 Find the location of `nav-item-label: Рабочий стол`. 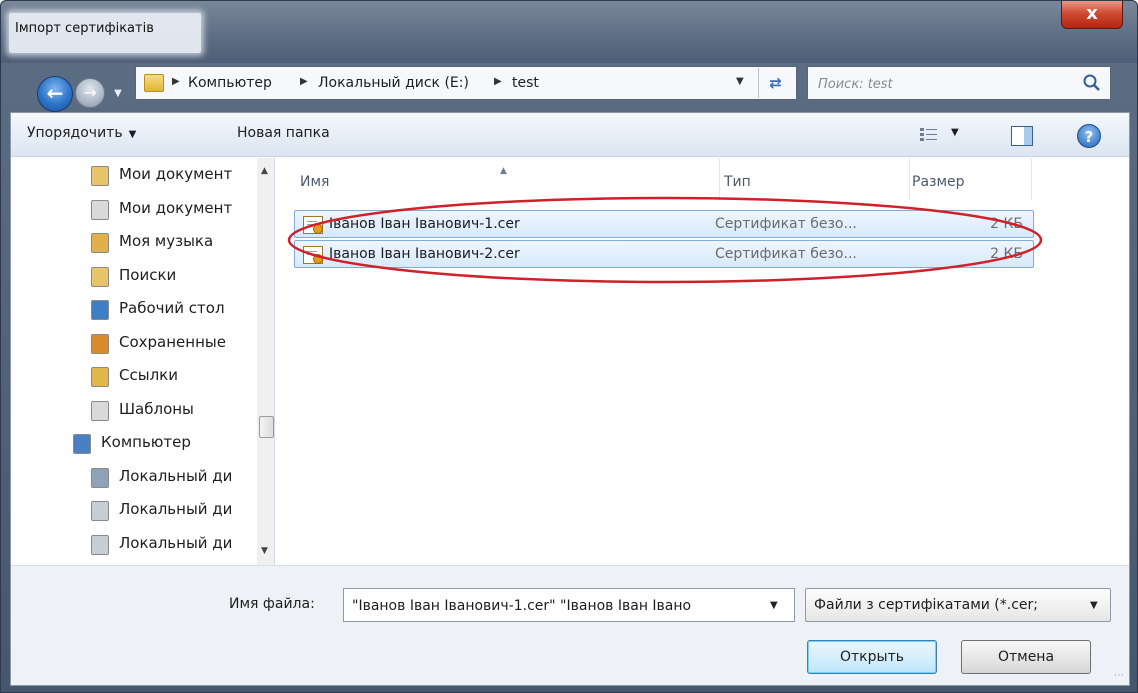

nav-item-label: Рабочий стол is located at coordinates (172, 308).